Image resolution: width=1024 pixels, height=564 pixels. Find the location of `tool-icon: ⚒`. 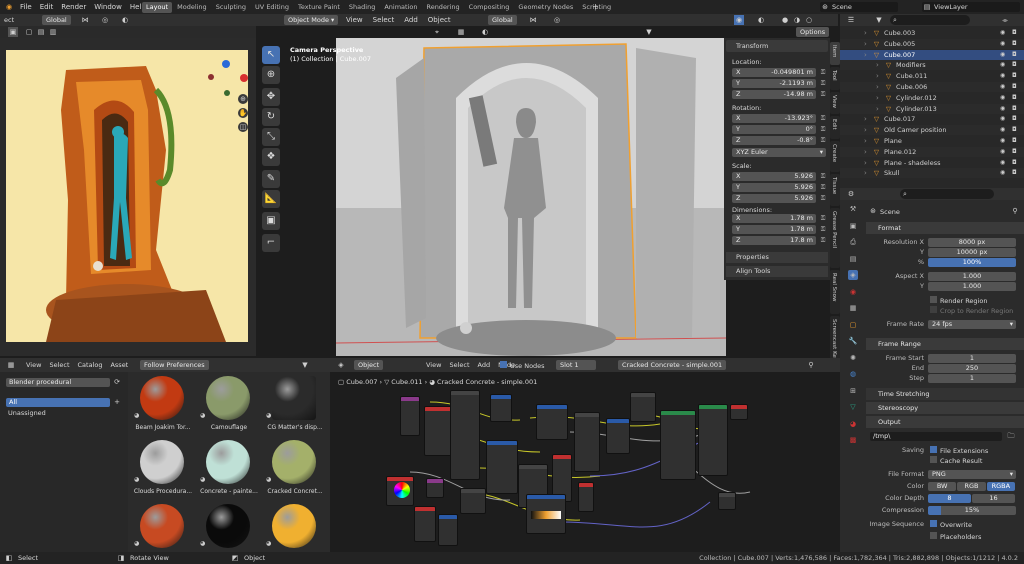

tool-icon: ⚒ is located at coordinates (853, 209).